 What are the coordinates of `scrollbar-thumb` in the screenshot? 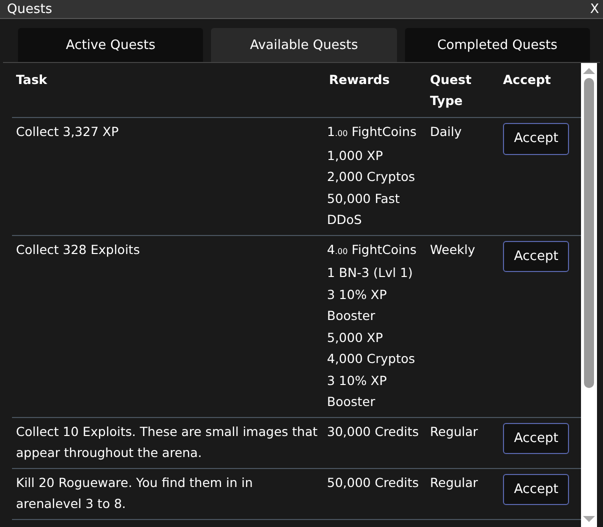 It's located at (589, 233).